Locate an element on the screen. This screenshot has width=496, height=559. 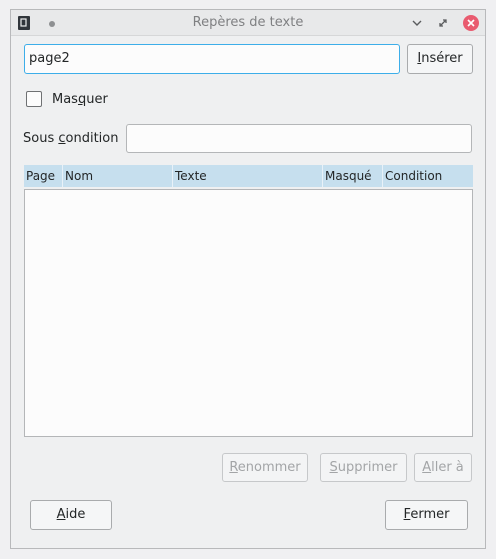
bookmarks-table-header: Page Nom Texte Masqué Condition is located at coordinates (248, 176).